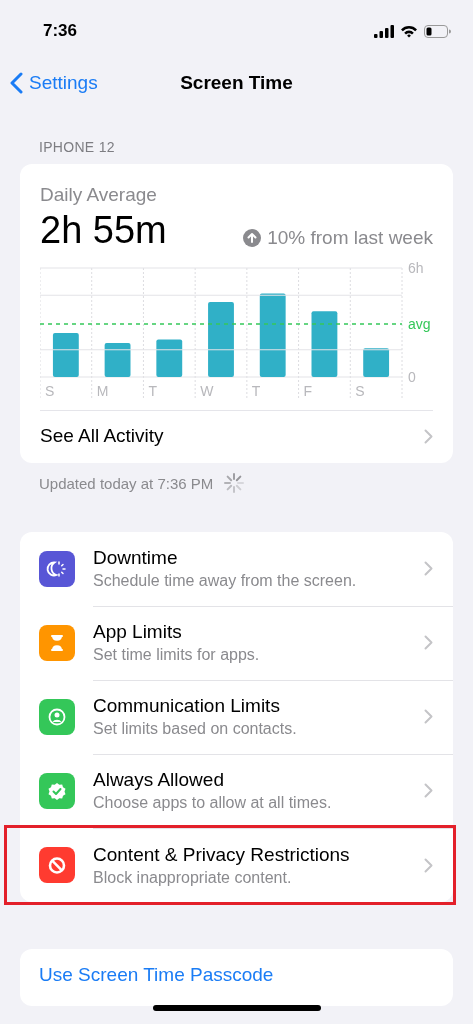 Image resolution: width=473 pixels, height=1024 pixels. I want to click on average-label: avg, so click(419, 323).